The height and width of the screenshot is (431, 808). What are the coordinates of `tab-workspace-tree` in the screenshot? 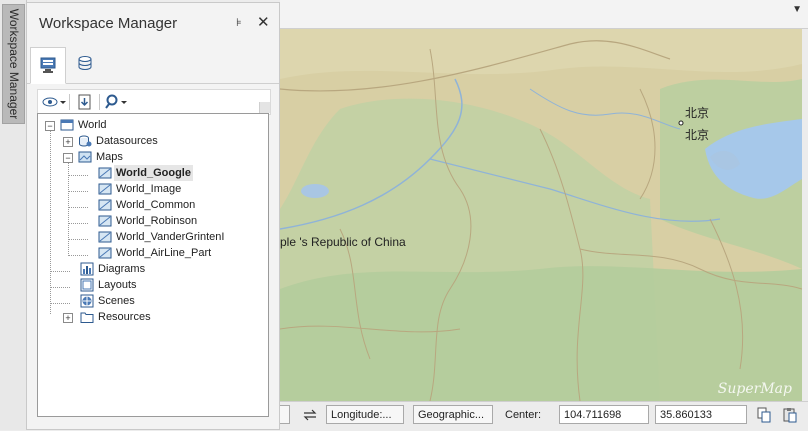 It's located at (48, 65).